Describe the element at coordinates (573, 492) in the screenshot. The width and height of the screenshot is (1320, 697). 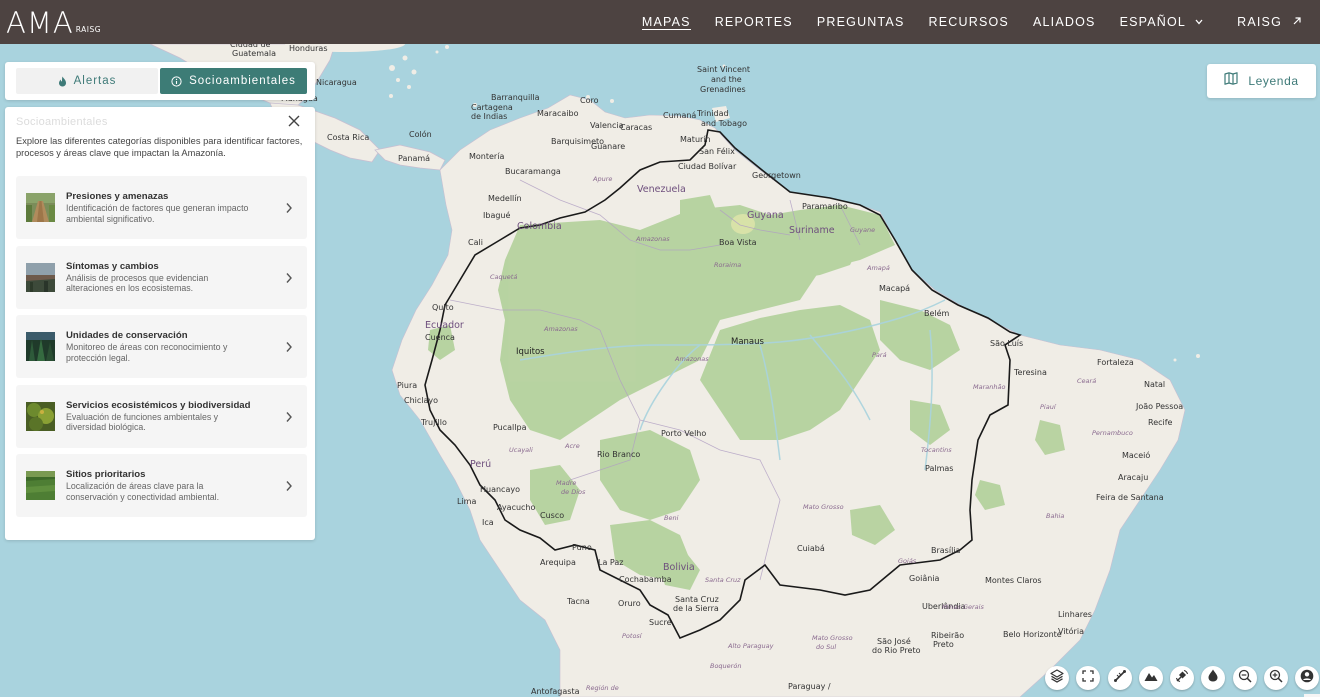
I see `svg-text: de Dios` at that location.